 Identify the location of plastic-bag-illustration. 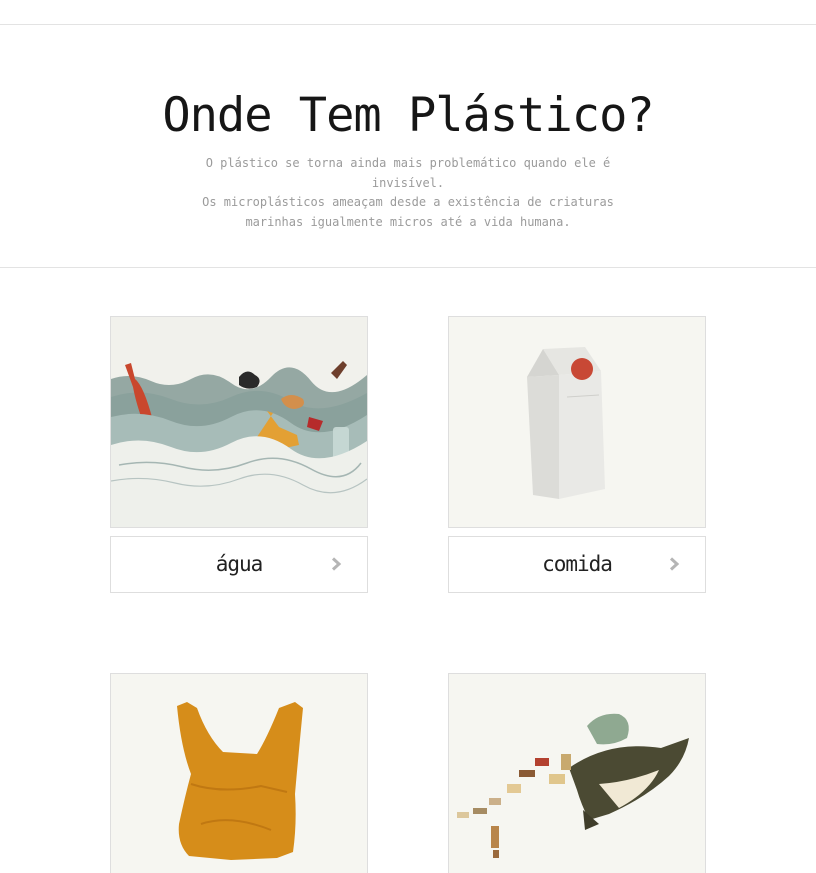
(239, 773).